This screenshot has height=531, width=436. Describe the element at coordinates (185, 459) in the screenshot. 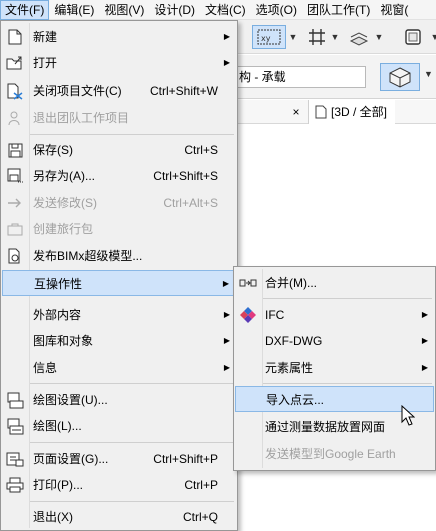

I see `menu-item-shortcut: Ctrl+Shift+P` at that location.